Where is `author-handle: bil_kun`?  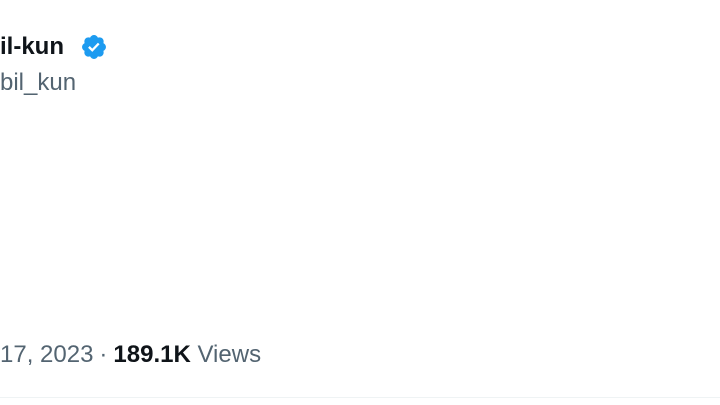
author-handle: bil_kun is located at coordinates (38, 83).